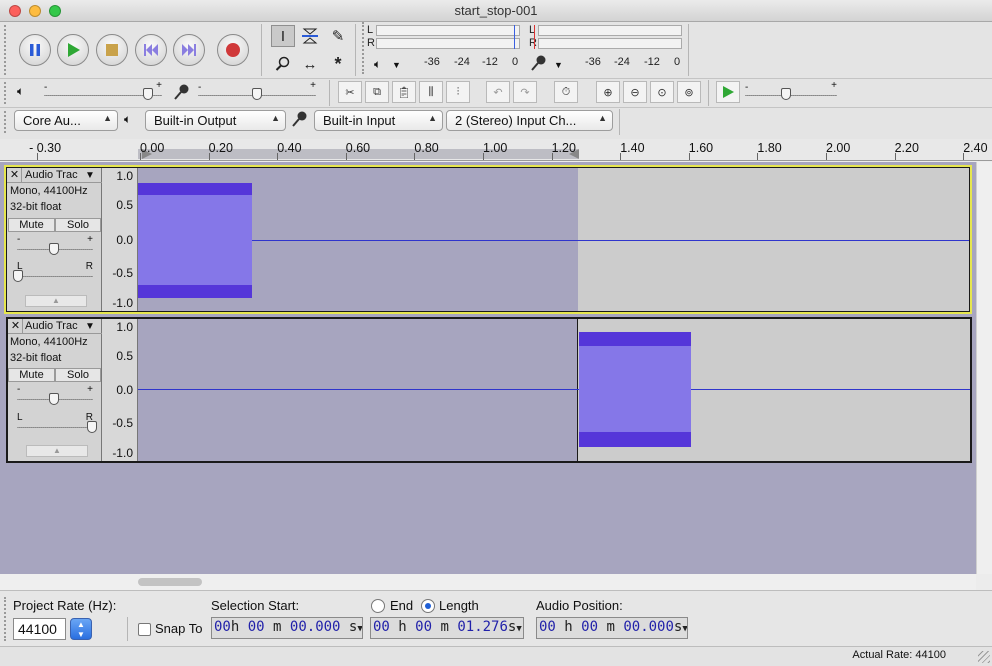  What do you see at coordinates (73, 50) in the screenshot?
I see `play-button` at bounding box center [73, 50].